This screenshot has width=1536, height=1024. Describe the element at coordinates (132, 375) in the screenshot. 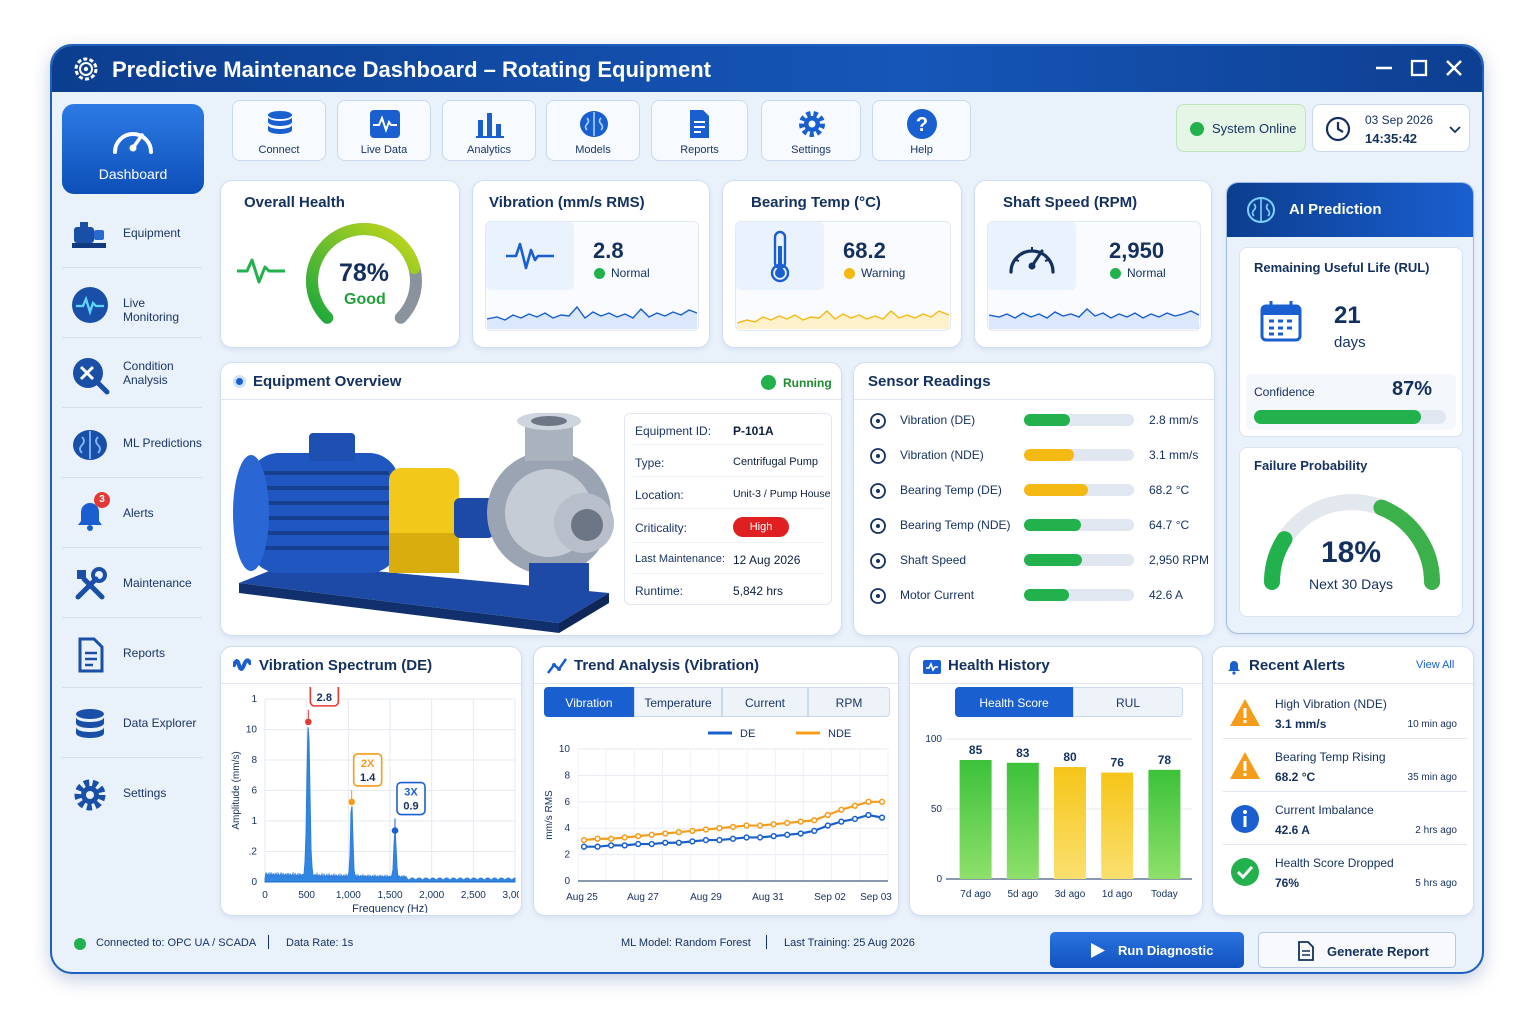

I see `sidebar-item-condition-analysis: Condition Analysis` at that location.